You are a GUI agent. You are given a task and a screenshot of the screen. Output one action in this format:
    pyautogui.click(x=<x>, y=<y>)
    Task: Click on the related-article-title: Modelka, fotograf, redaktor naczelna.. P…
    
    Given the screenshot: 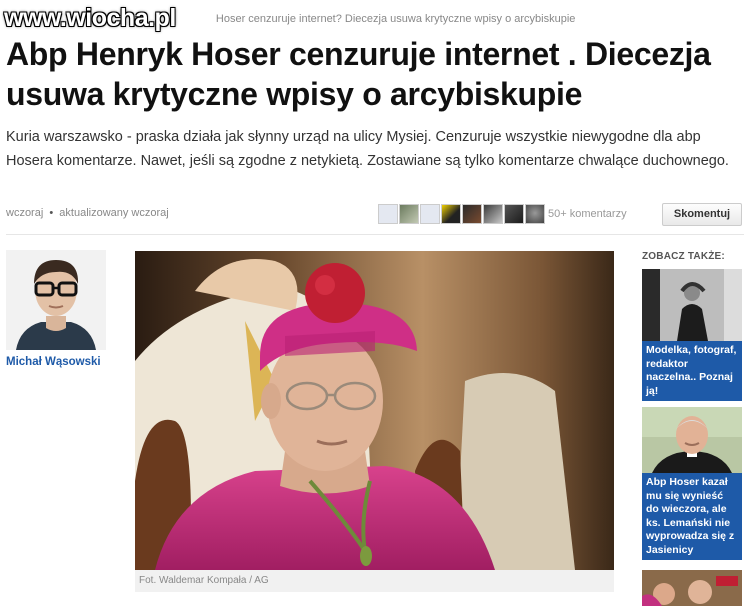 What is the action you would take?
    pyautogui.click(x=692, y=371)
    